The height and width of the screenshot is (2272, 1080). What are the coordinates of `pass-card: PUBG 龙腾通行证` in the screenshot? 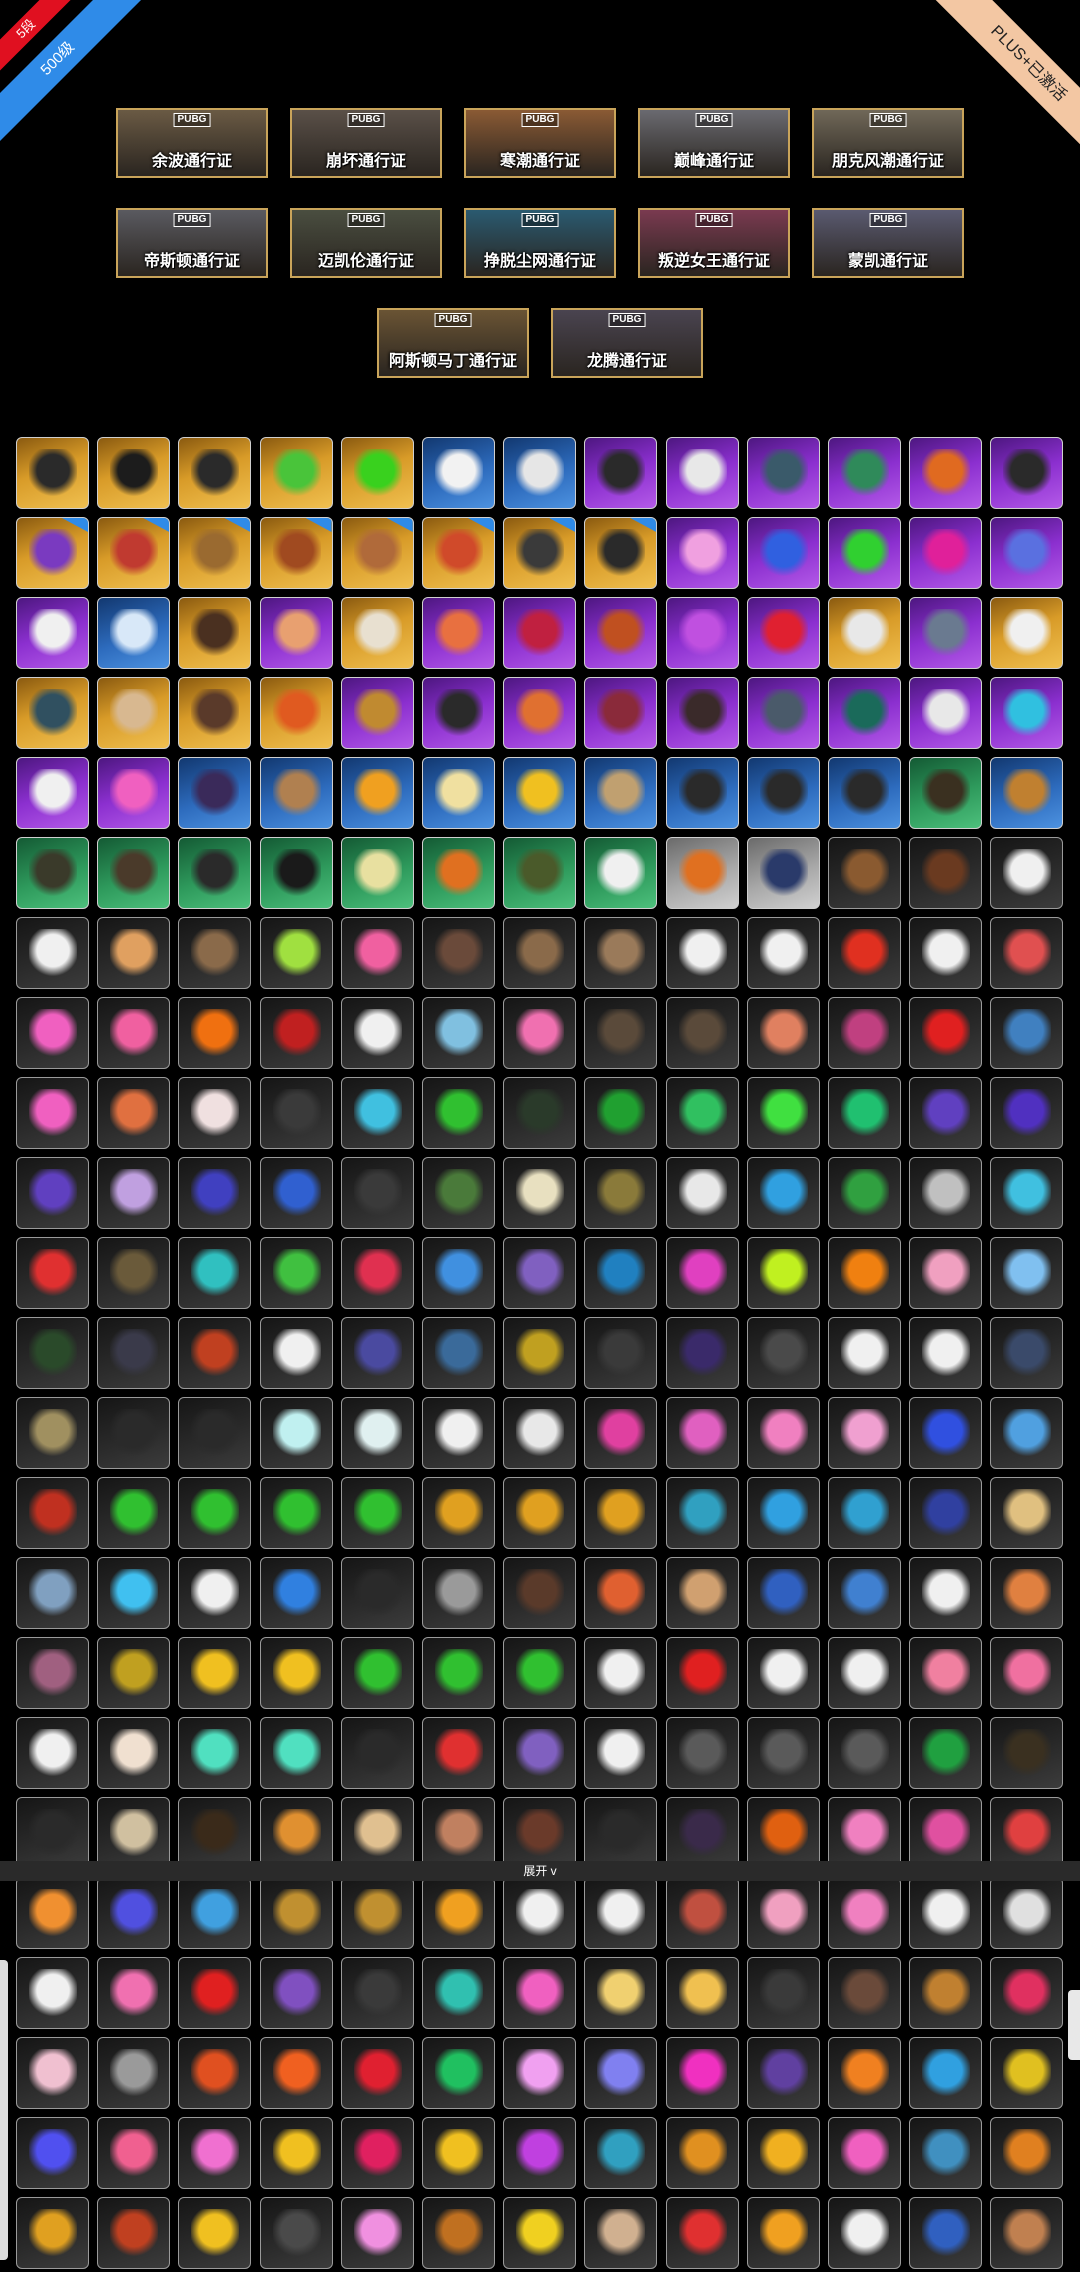 It's located at (627, 343).